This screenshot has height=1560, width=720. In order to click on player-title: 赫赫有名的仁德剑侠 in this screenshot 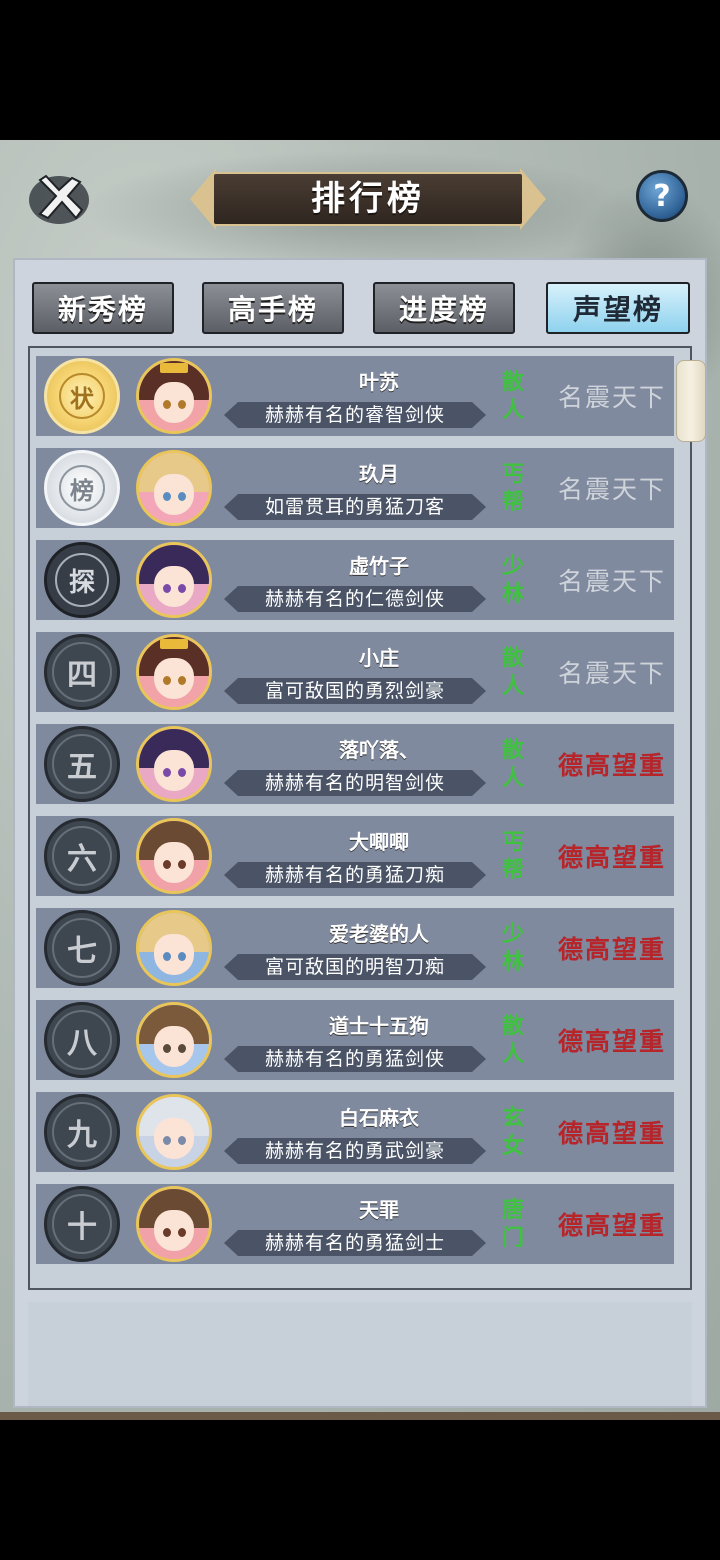, I will do `click(354, 599)`.